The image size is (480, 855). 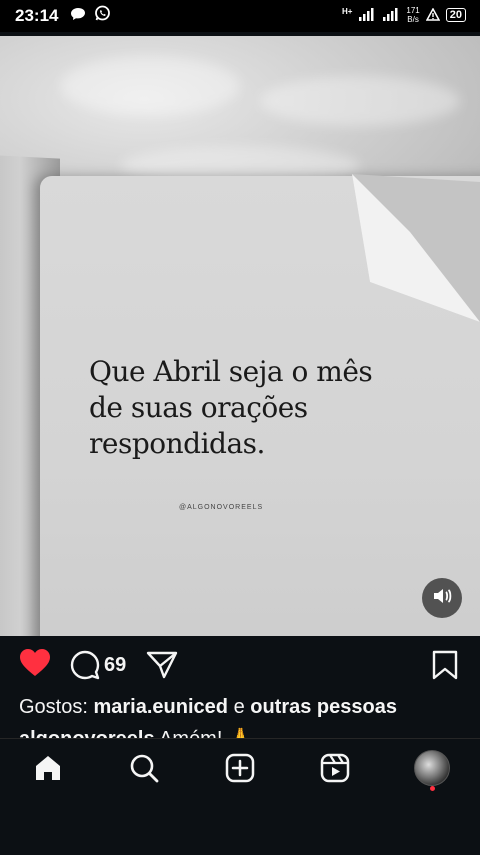 I want to click on likes-others: outras pessoas, so click(x=323, y=707).